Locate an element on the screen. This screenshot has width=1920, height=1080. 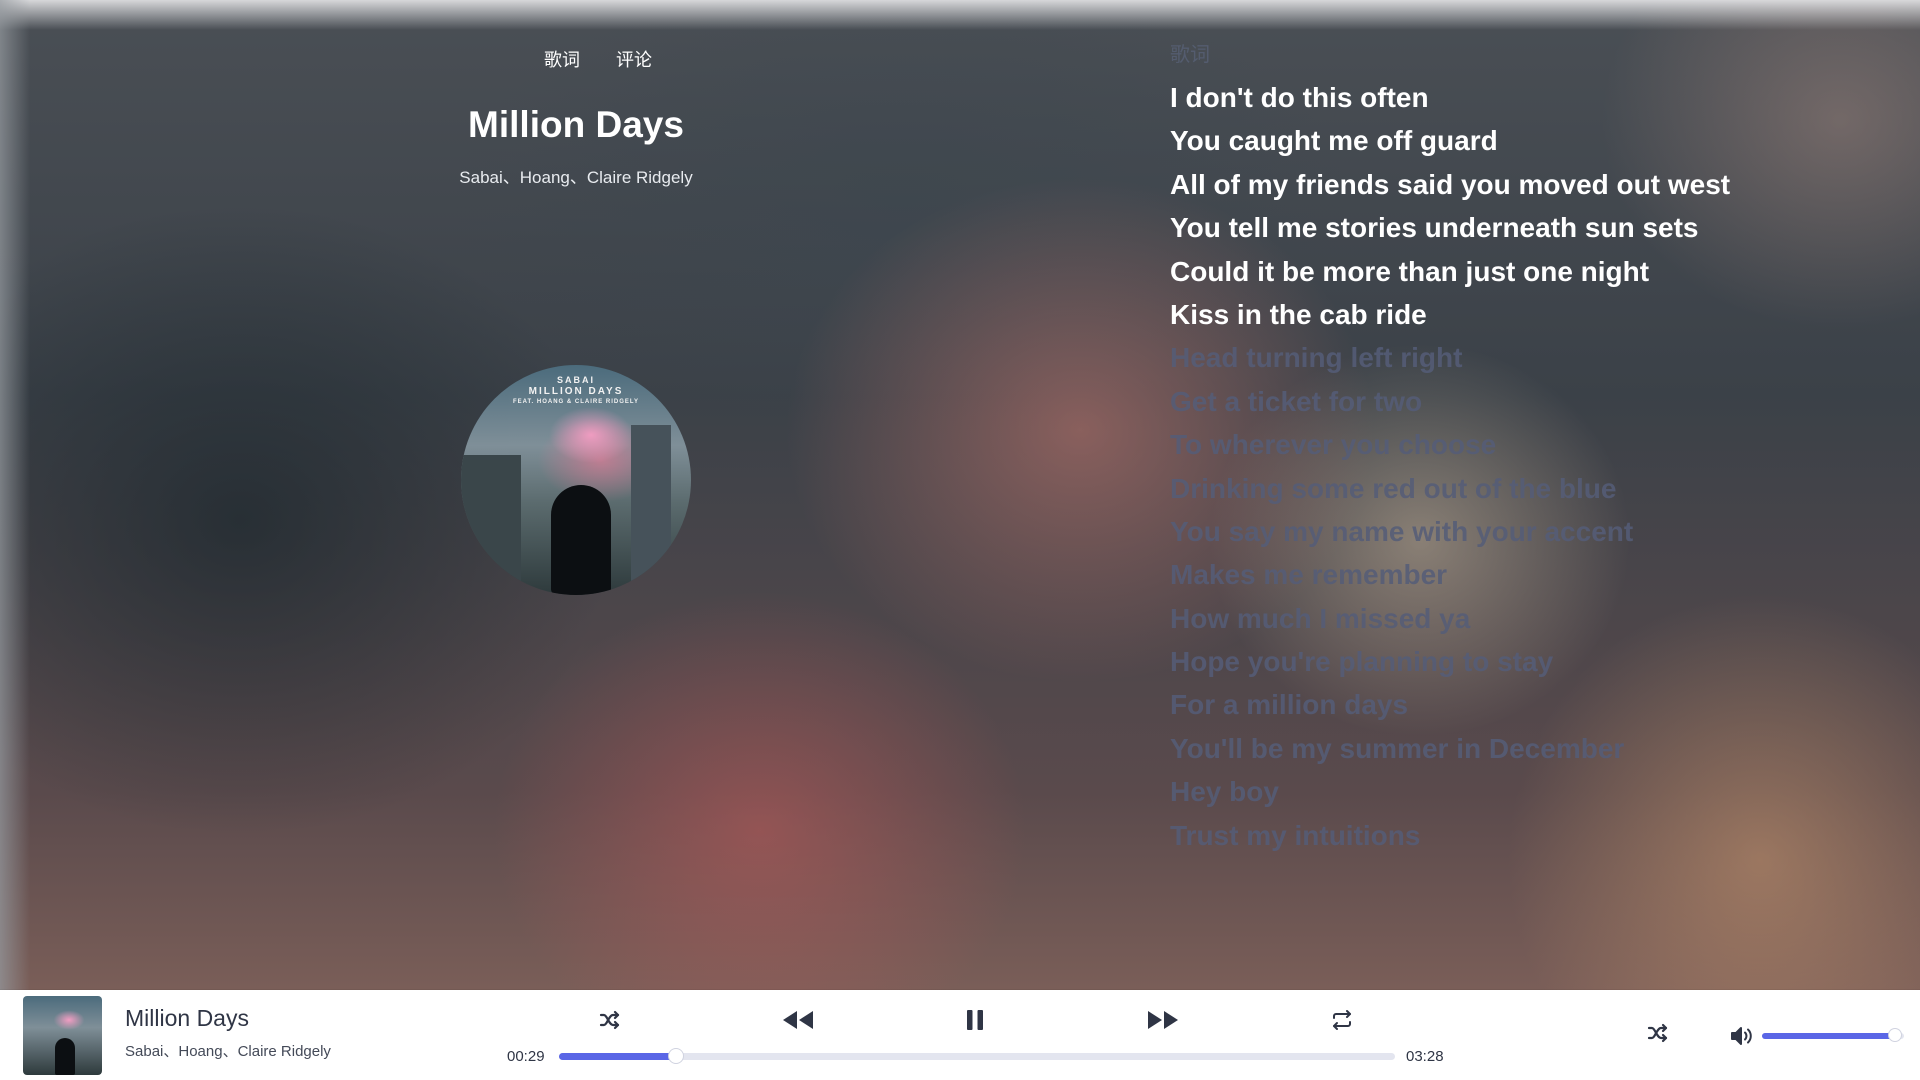
previous-icon is located at coordinates (798, 1020).